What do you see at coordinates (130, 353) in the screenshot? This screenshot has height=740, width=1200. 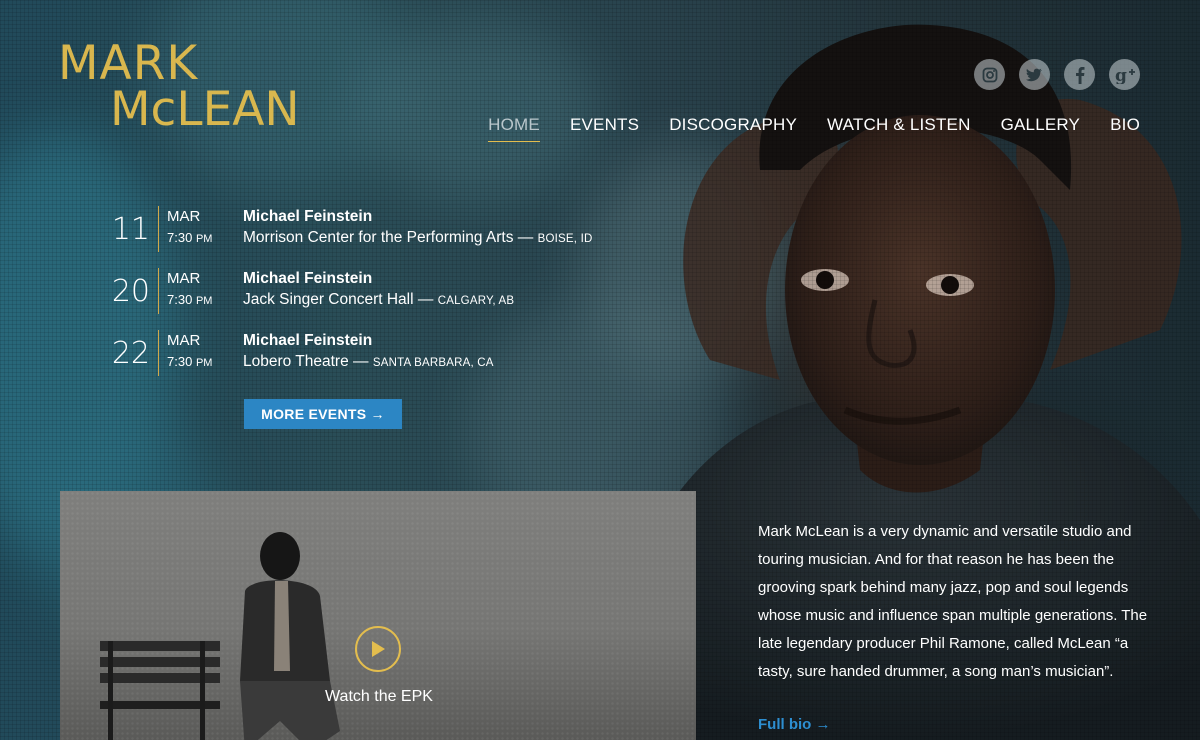 I see `event-day: 22` at bounding box center [130, 353].